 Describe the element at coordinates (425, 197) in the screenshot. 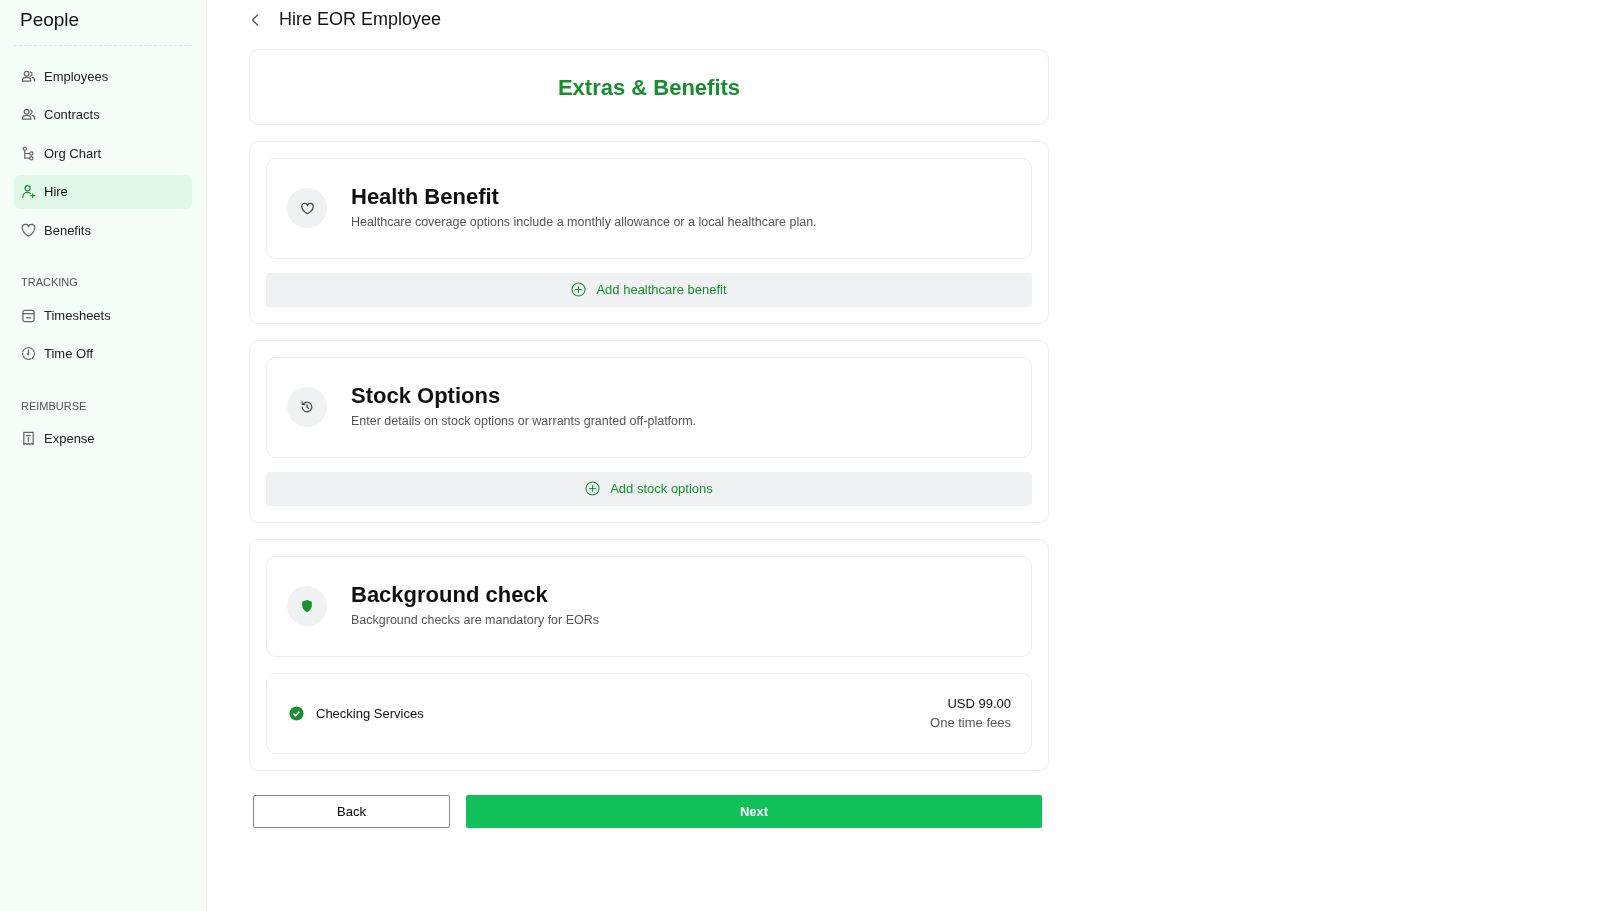

I see `card-title: Health Benefit` at that location.